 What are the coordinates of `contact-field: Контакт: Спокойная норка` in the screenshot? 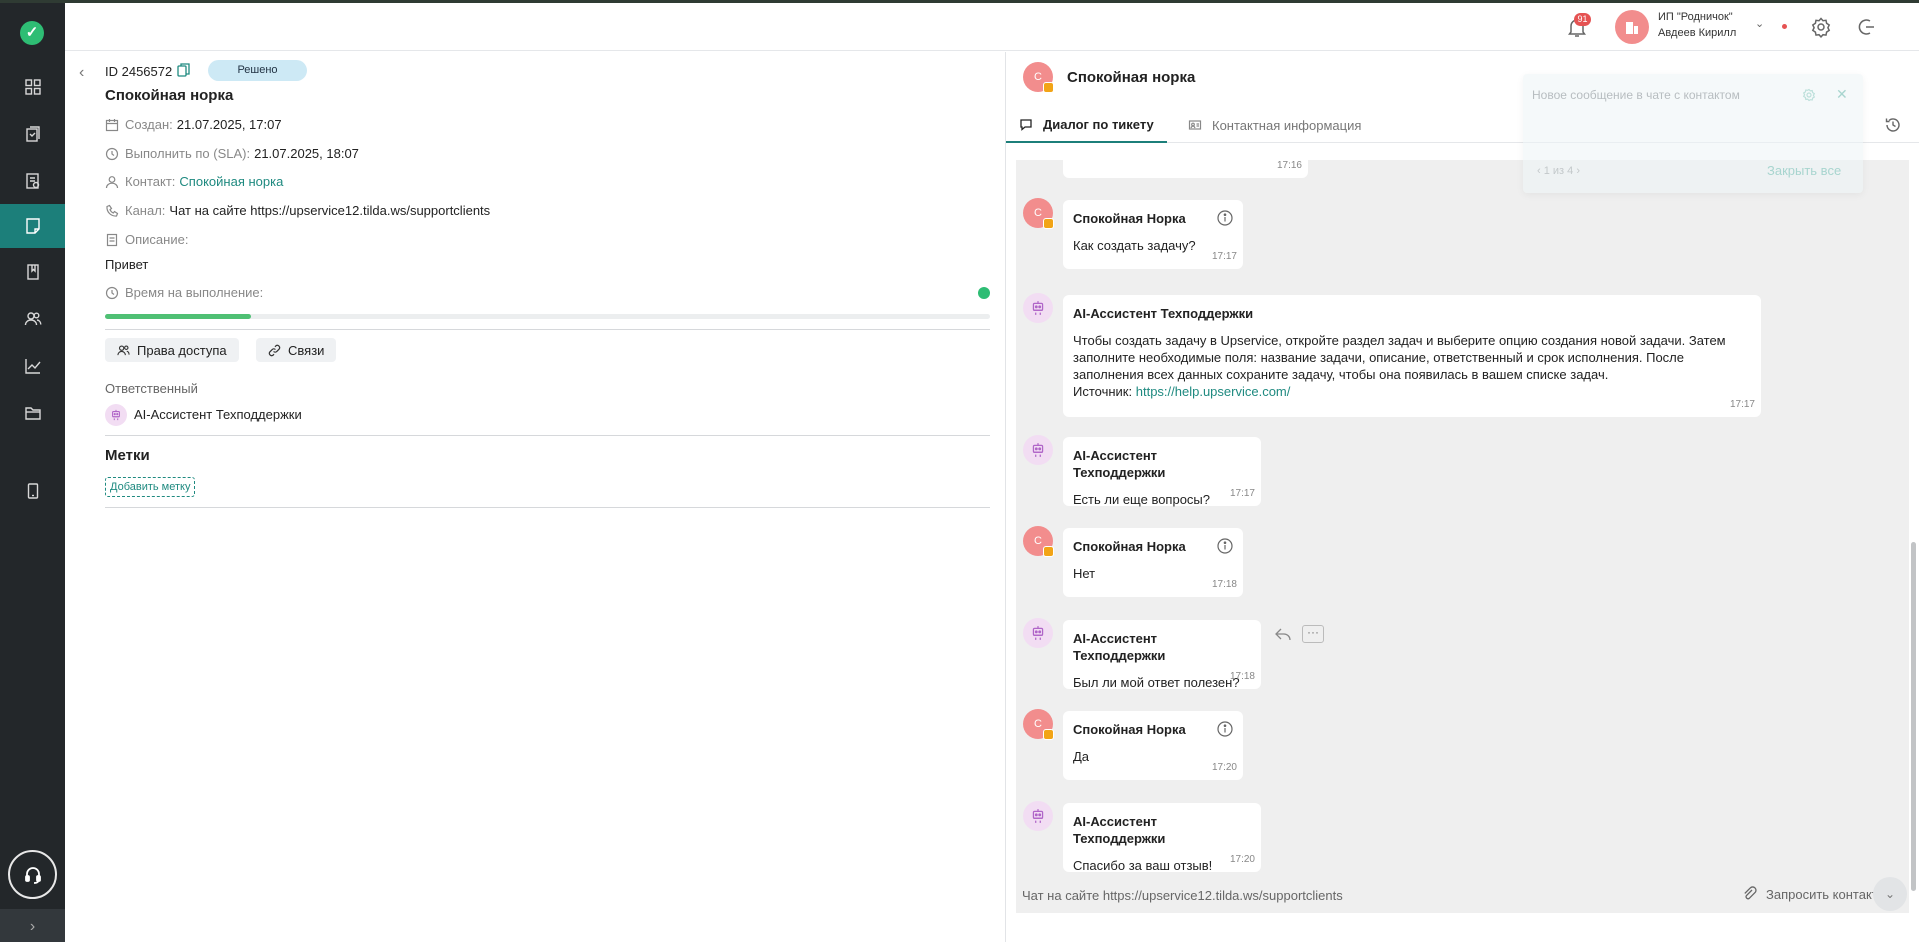 It's located at (194, 181).